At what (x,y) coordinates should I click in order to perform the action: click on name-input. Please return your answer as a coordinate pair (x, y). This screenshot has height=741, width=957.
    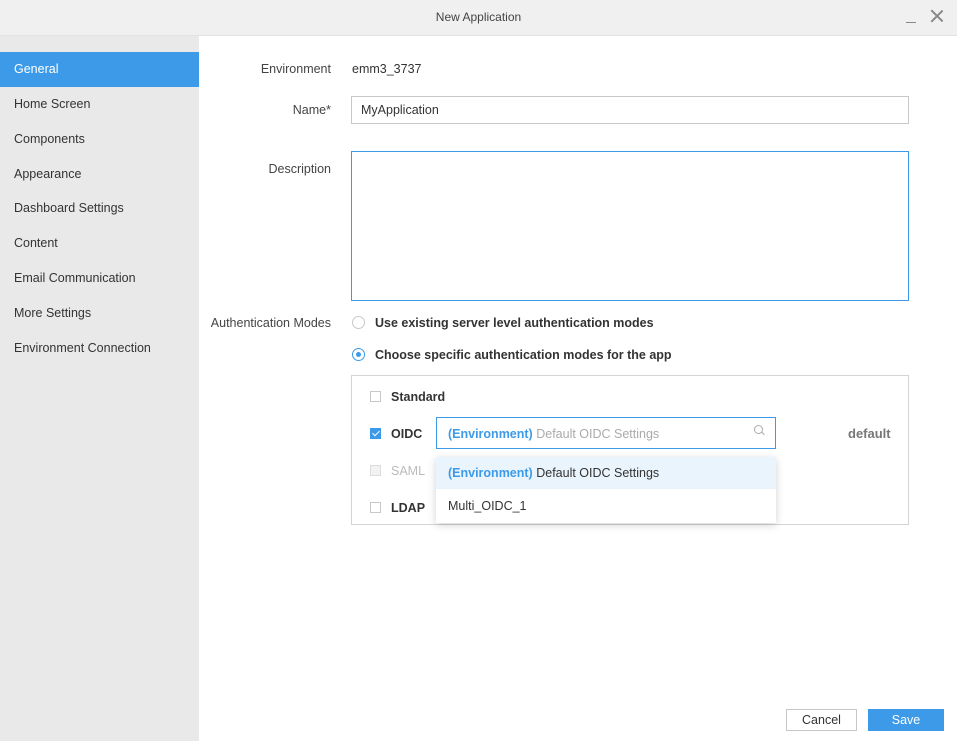
    Looking at the image, I should click on (630, 110).